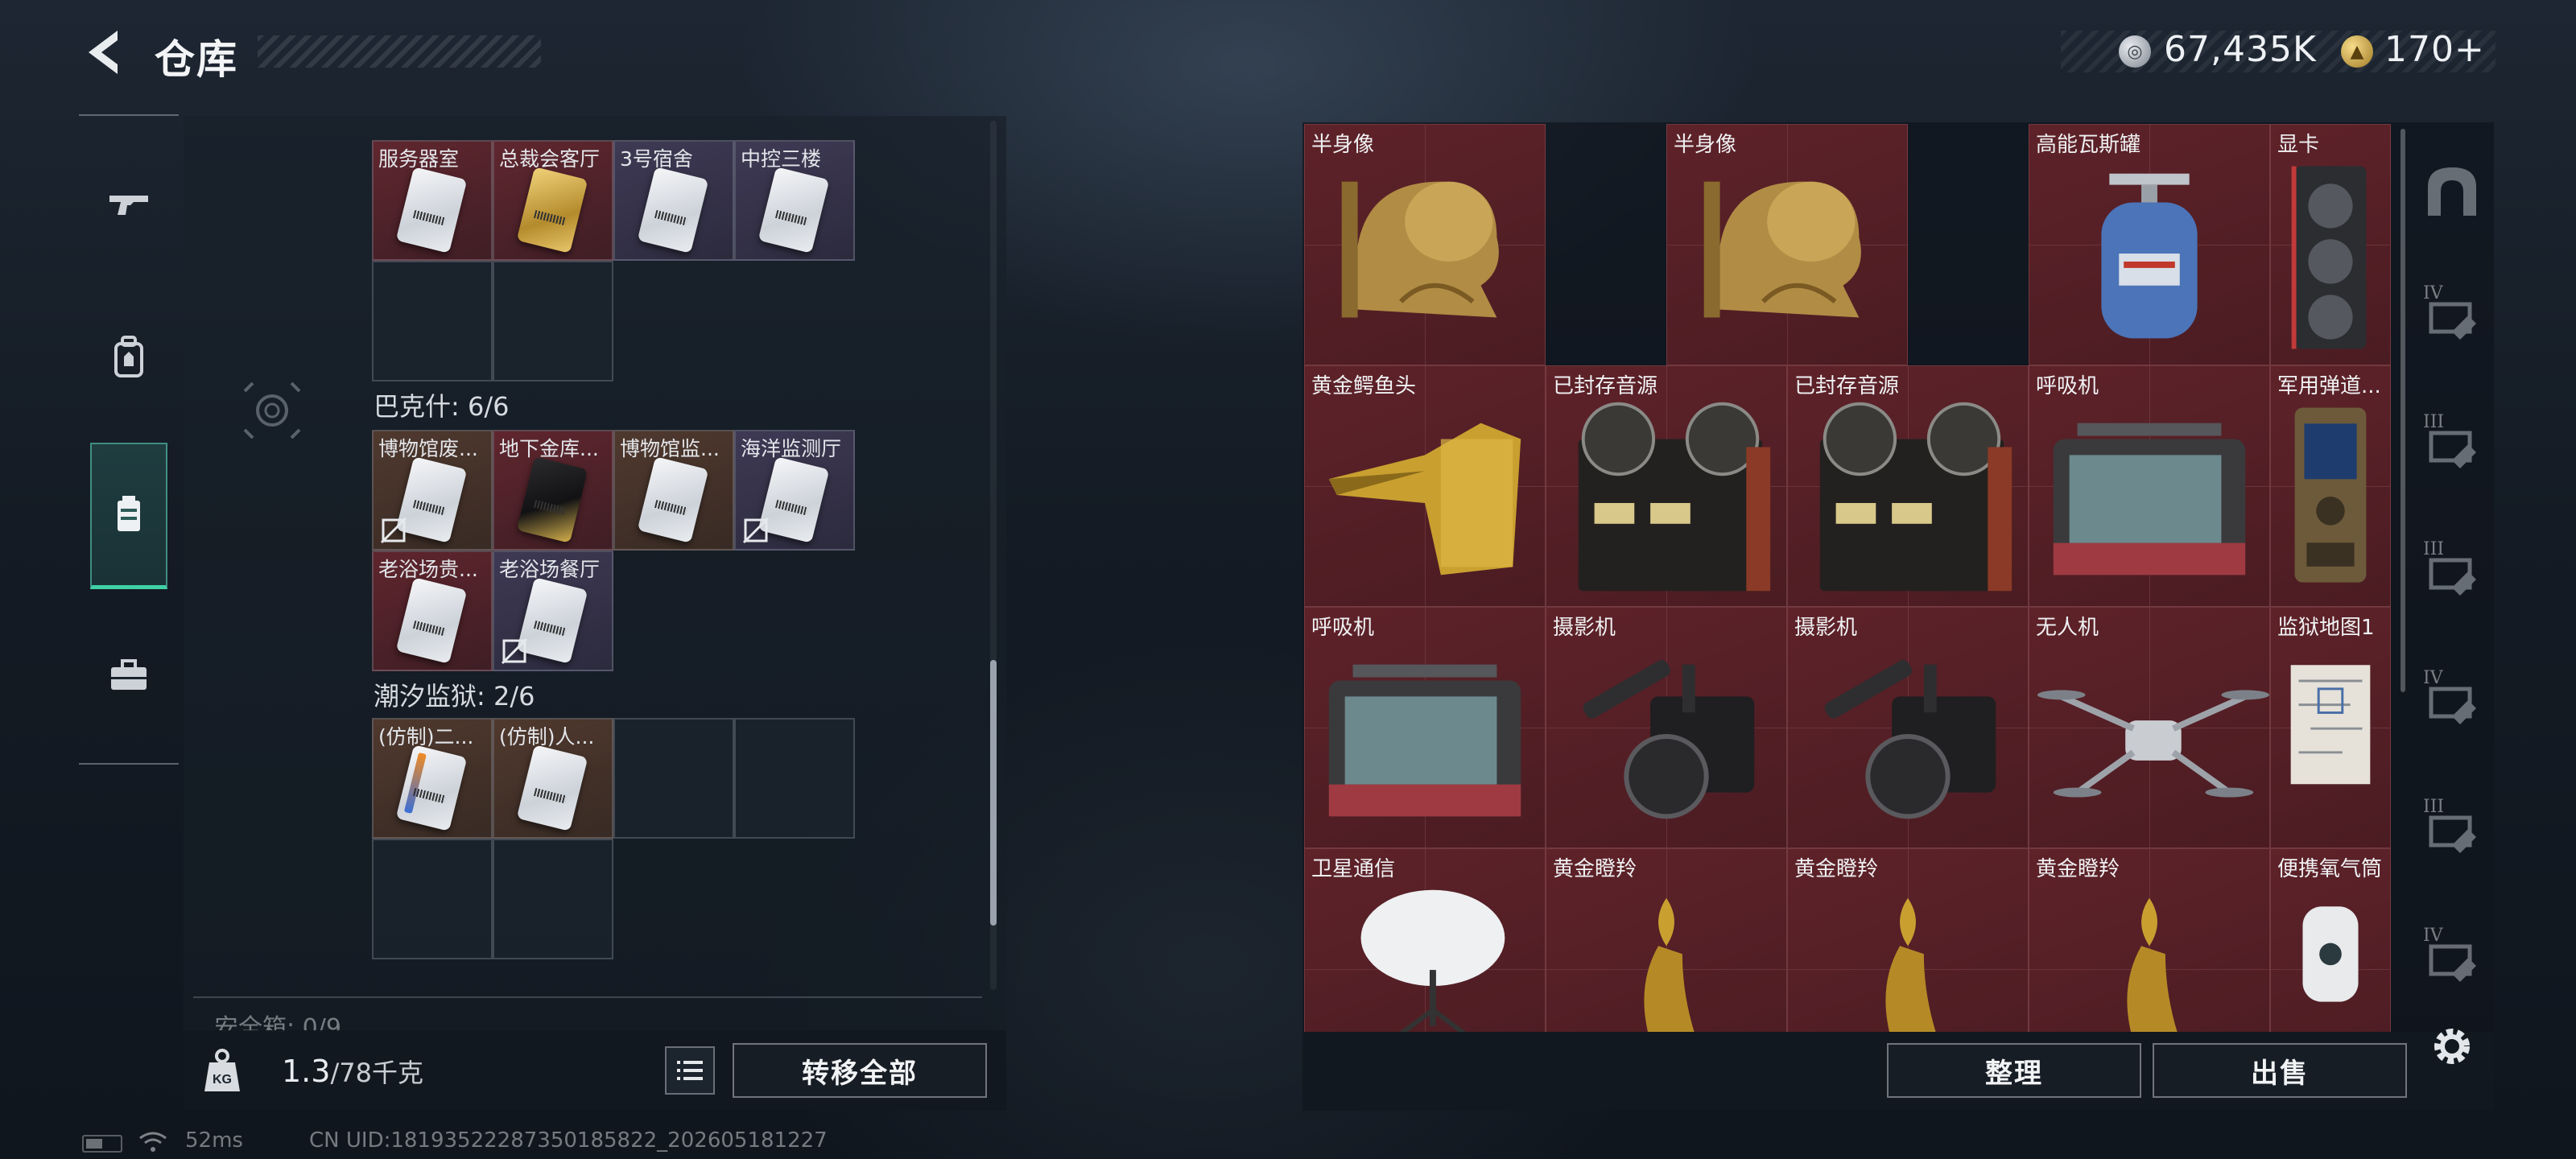 The height and width of the screenshot is (1159, 2576). I want to click on keycard-label: 服务器室, so click(419, 159).